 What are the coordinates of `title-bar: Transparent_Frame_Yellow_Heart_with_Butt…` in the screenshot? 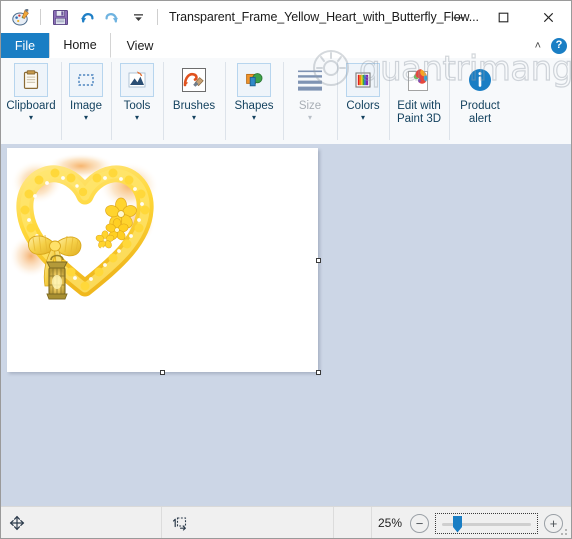 It's located at (286, 17).